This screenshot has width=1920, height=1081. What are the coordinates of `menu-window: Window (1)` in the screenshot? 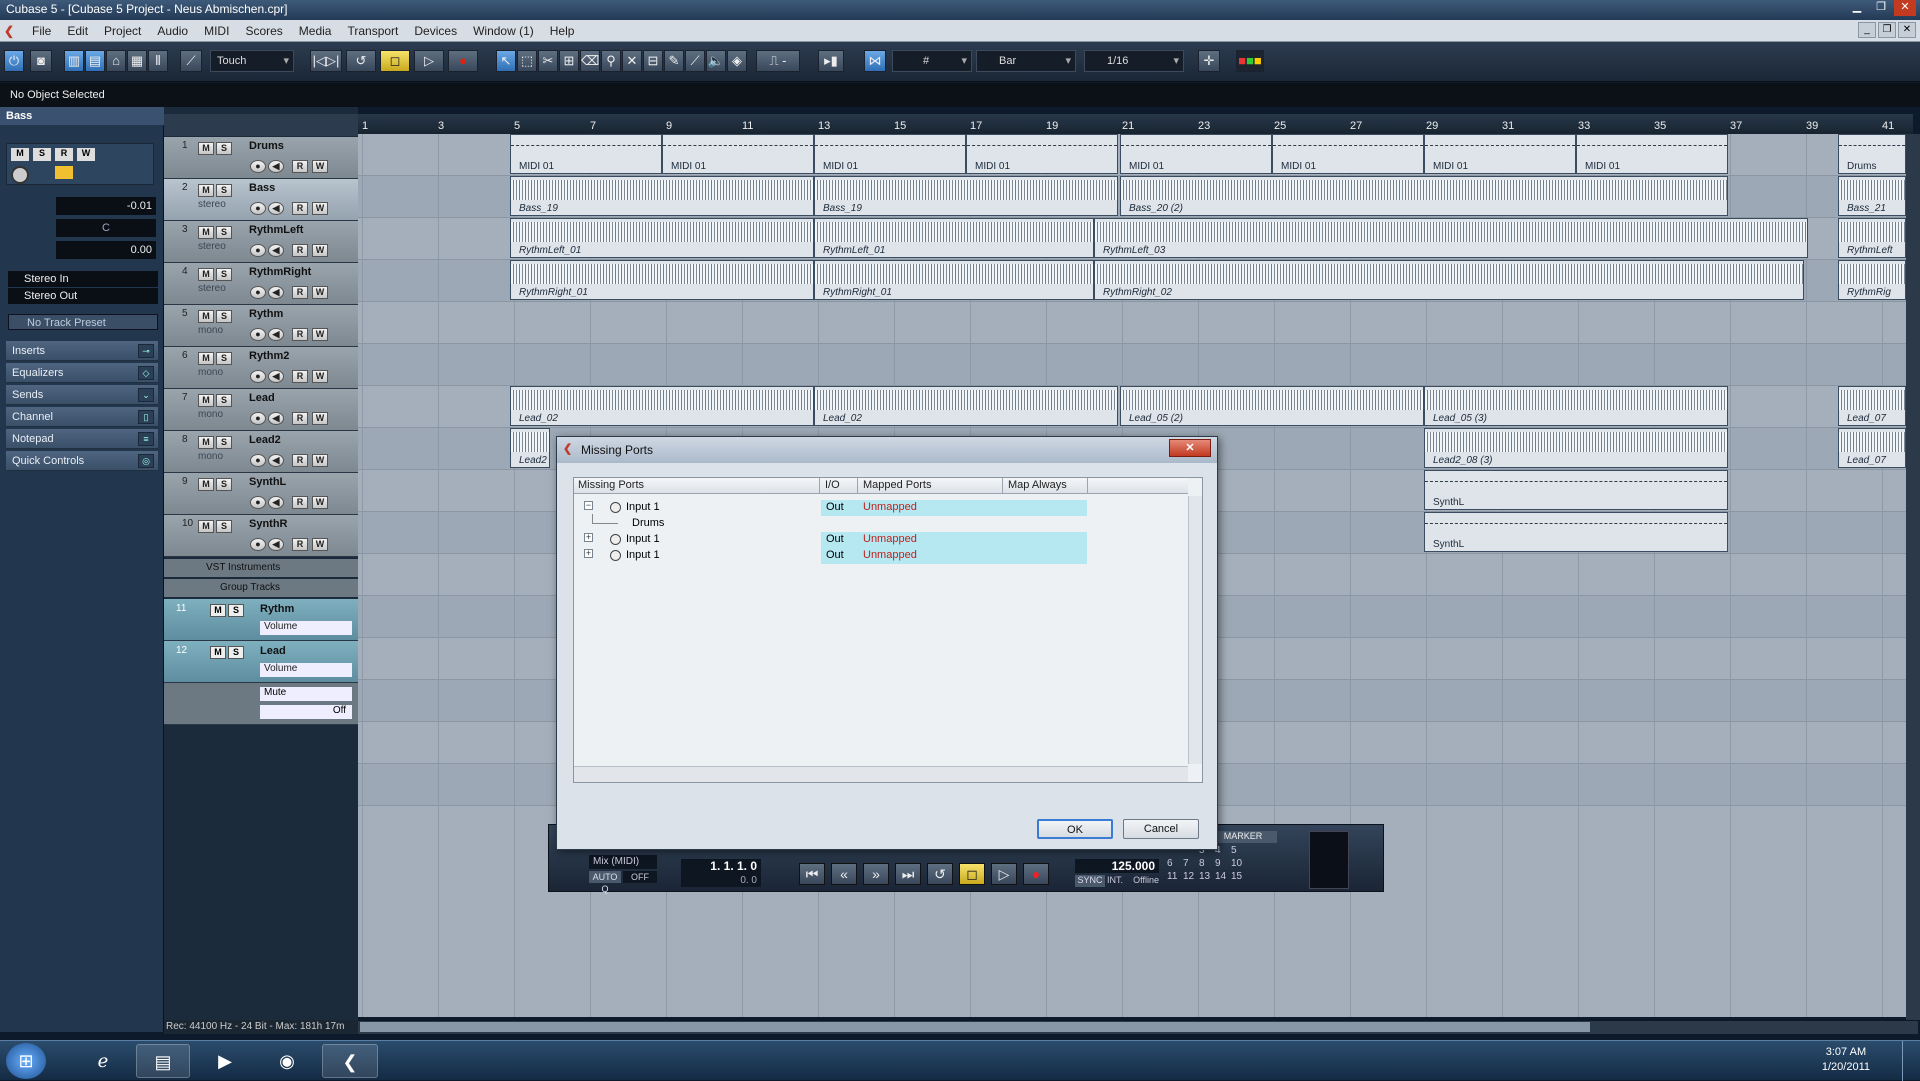 It's located at (503, 31).